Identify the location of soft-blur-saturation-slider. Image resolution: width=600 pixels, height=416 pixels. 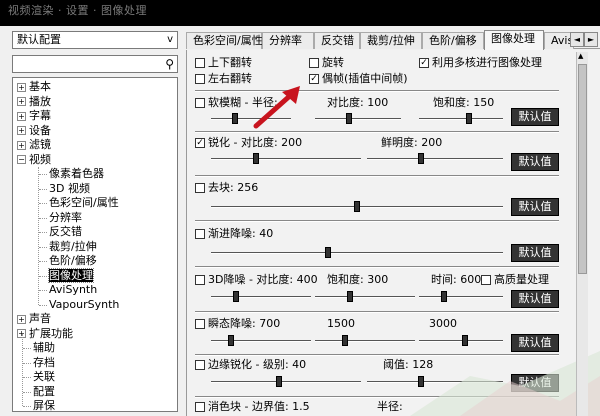
(461, 118).